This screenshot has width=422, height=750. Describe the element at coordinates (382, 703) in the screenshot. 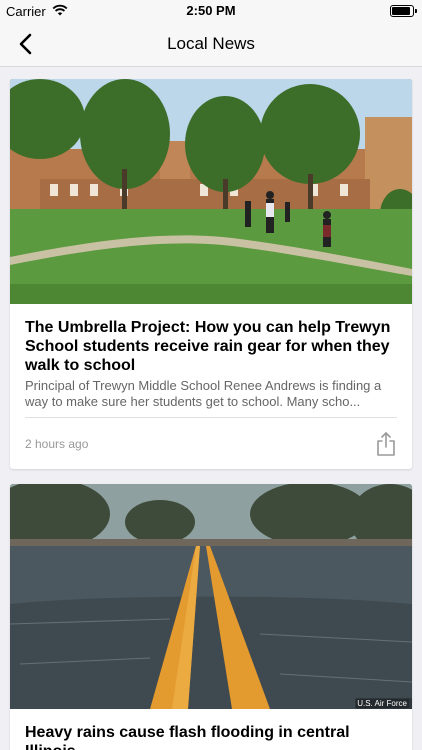

I see `image-credit: U.S. Air Force` at that location.